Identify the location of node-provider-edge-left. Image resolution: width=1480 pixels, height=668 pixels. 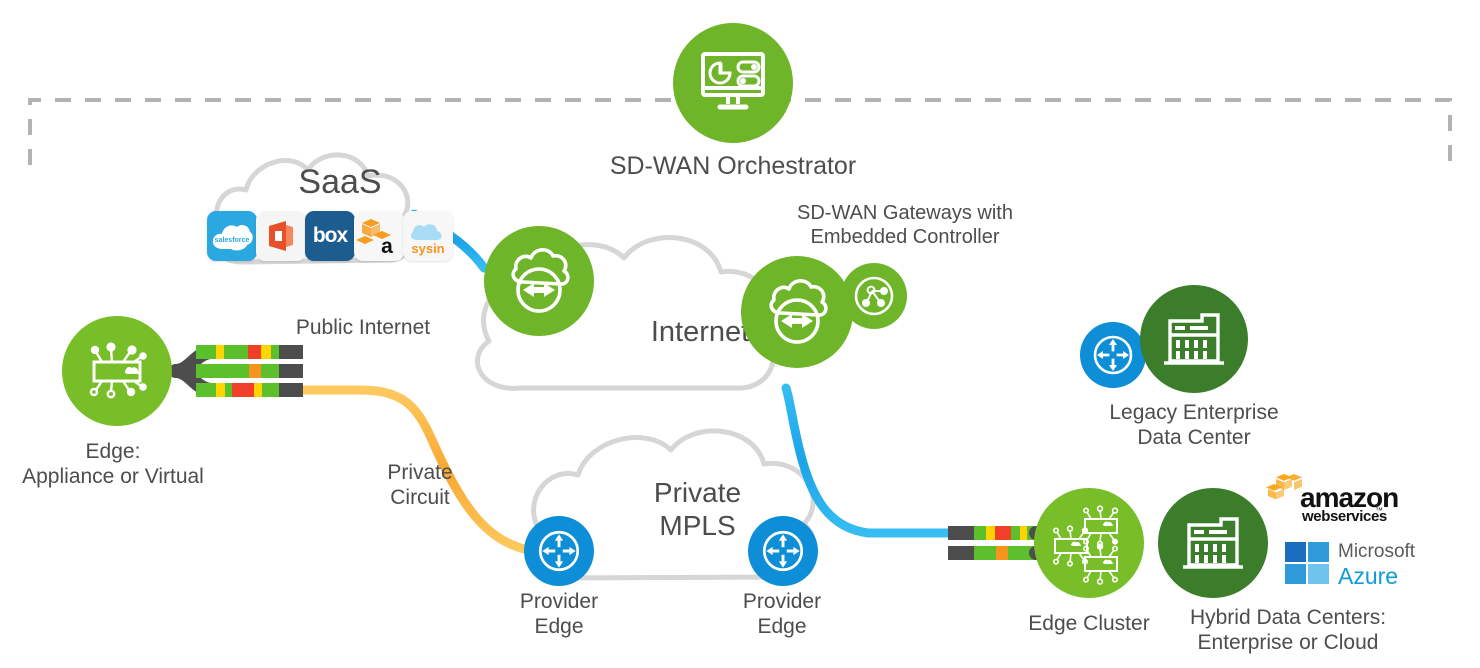
(559, 551).